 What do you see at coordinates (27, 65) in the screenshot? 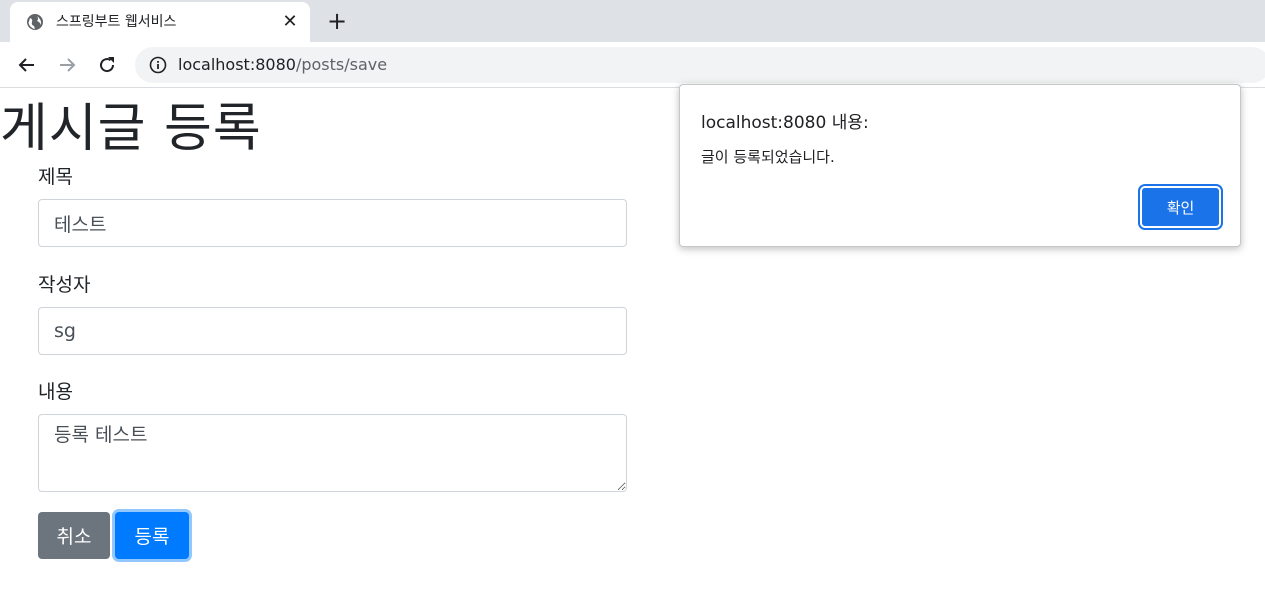
I see `back-arrow-icon` at bounding box center [27, 65].